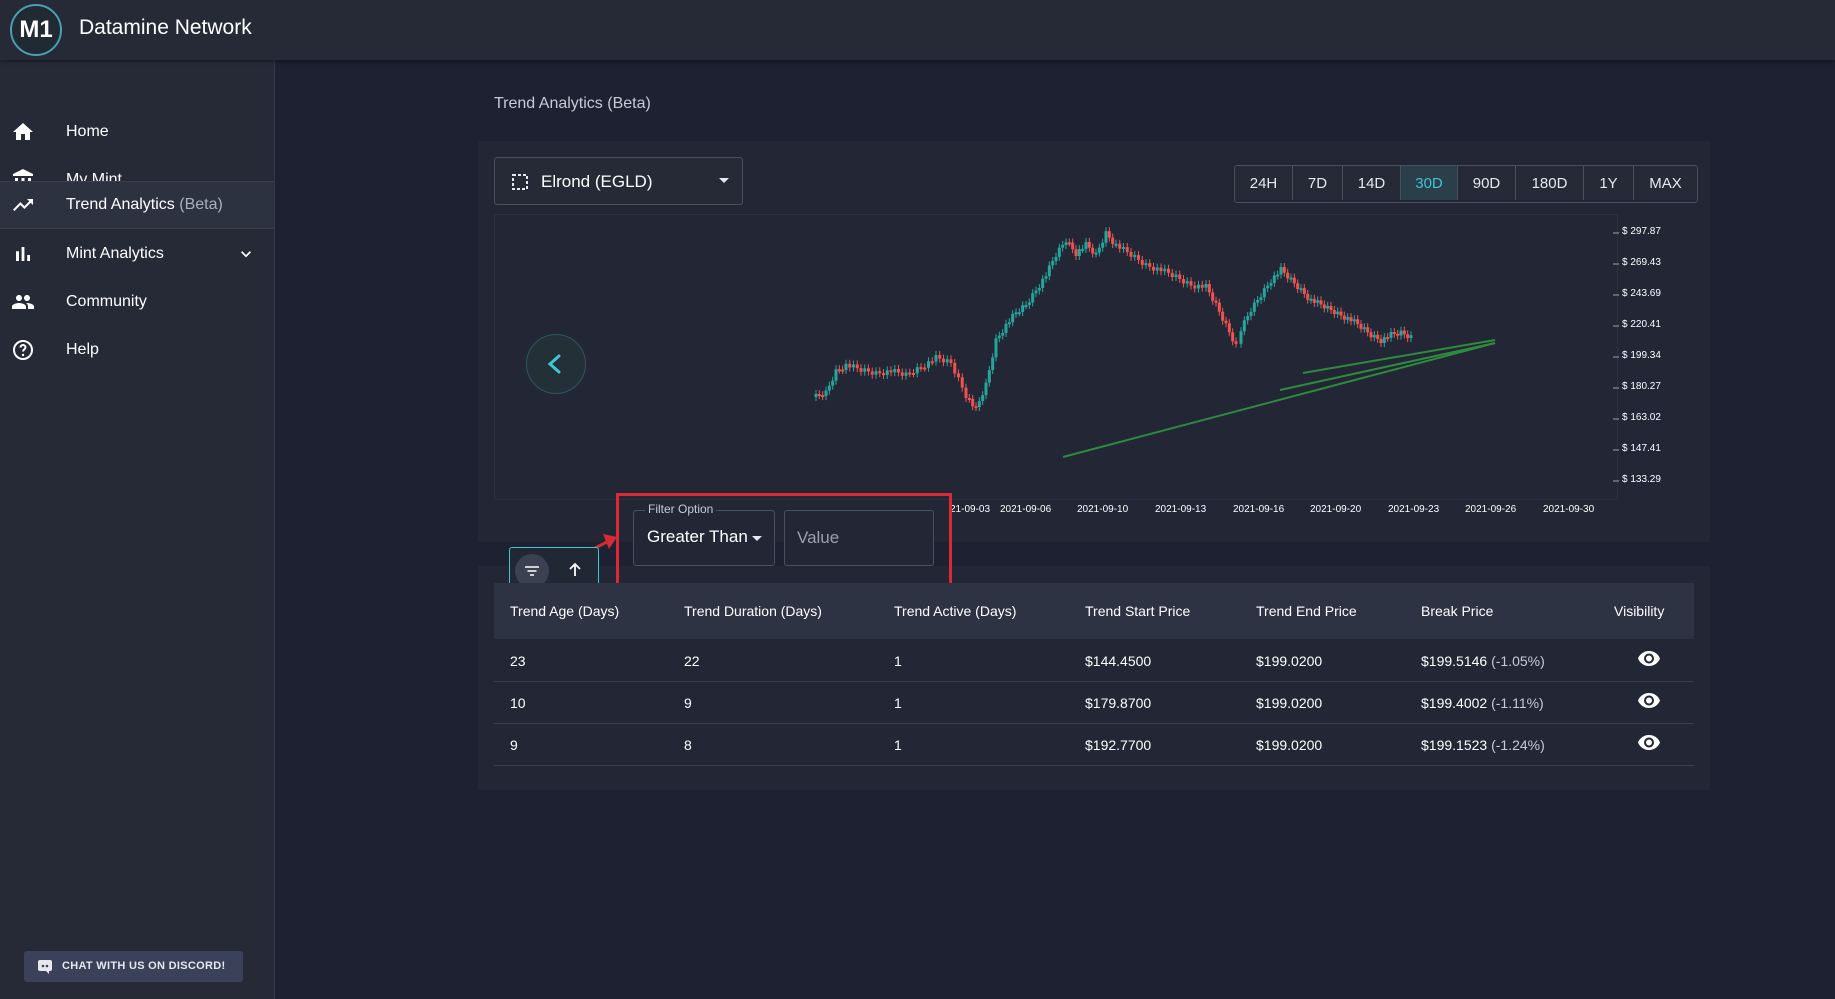  Describe the element at coordinates (120, 204) in the screenshot. I see `sidebar-item-label-text: Trend Analytics` at that location.